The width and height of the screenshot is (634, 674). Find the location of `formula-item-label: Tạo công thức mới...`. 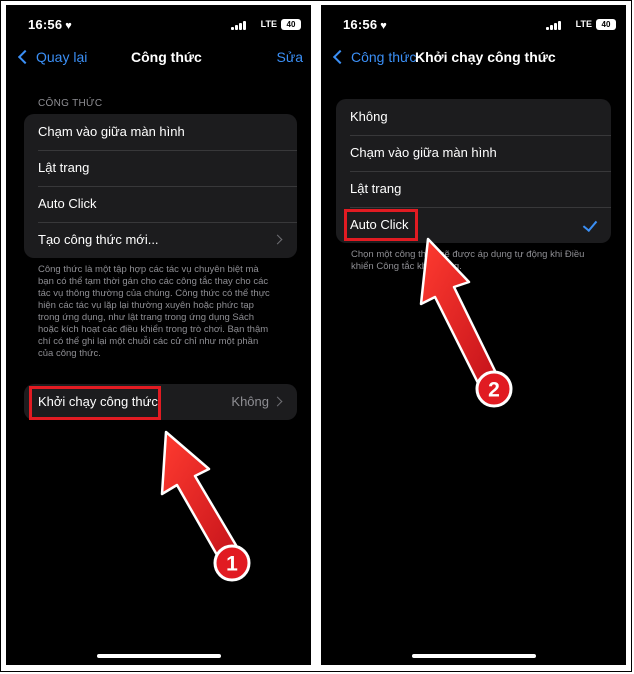

formula-item-label: Tạo công thức mới... is located at coordinates (98, 239).